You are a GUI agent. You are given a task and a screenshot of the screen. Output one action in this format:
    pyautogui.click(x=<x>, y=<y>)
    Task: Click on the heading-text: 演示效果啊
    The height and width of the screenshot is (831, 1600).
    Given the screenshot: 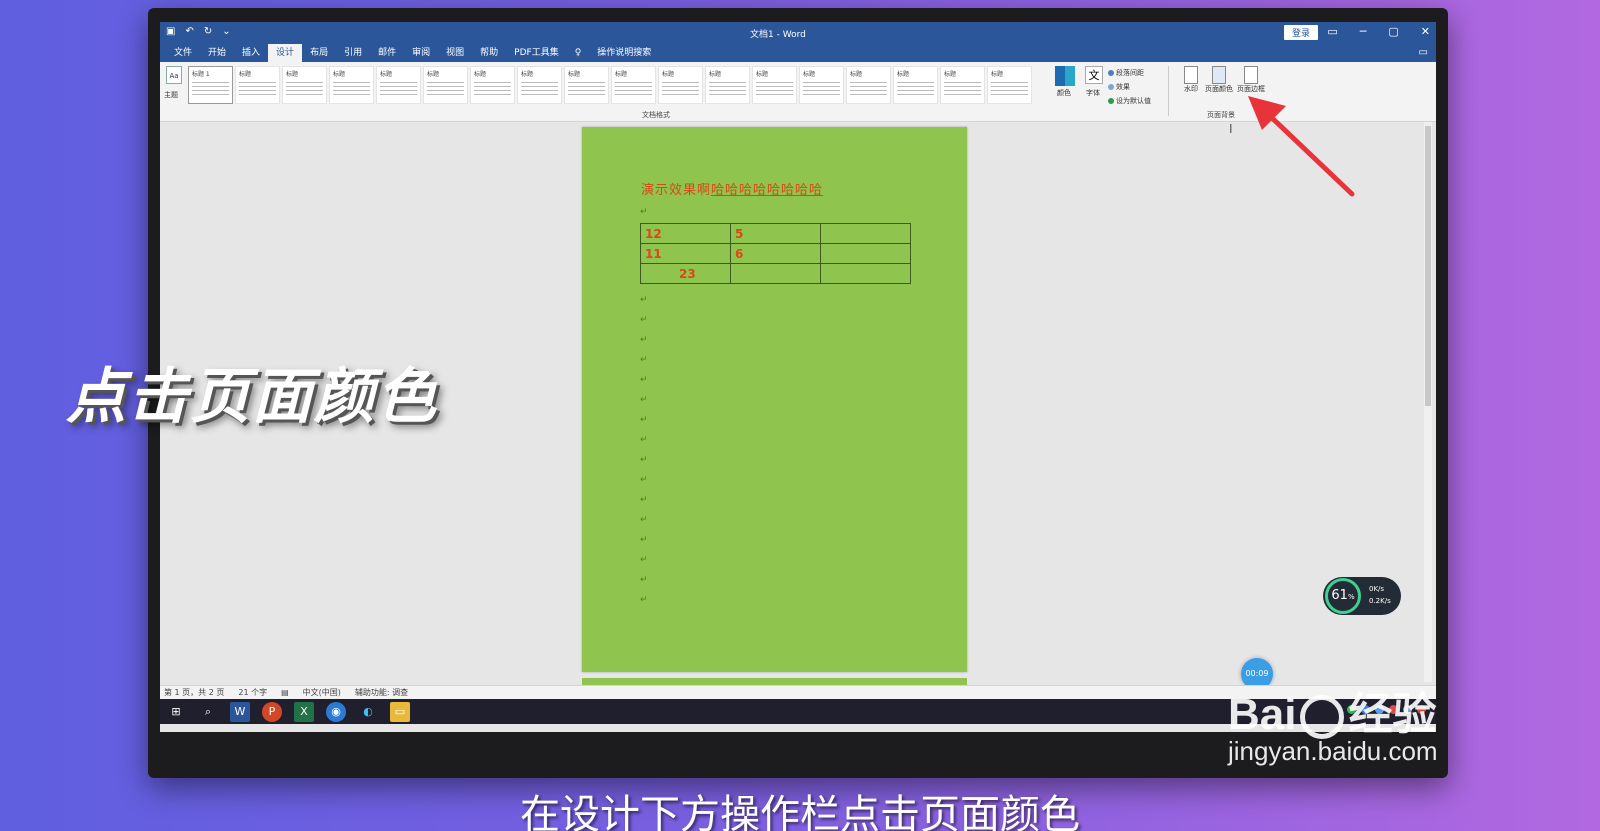 What is the action you would take?
    pyautogui.click(x=676, y=190)
    